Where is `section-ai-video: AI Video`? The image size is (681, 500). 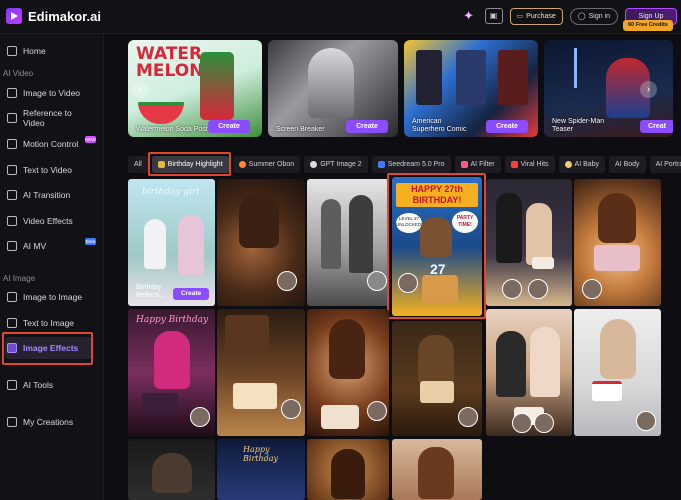
section-ai-video: AI Video is located at coordinates (18, 73).